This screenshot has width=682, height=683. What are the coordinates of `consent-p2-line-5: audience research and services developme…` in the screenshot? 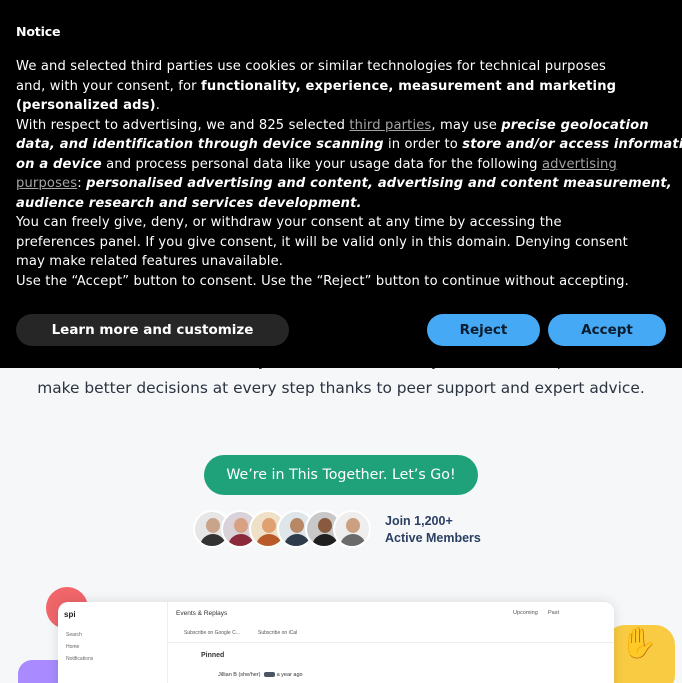 It's located at (189, 203).